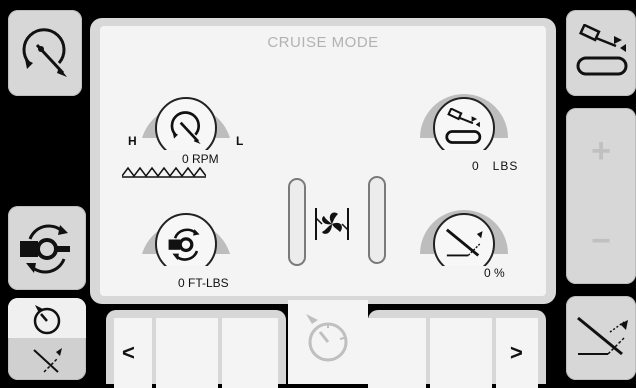 The width and height of the screenshot is (636, 388). I want to click on rpm-gauge: H L, so click(186, 114).